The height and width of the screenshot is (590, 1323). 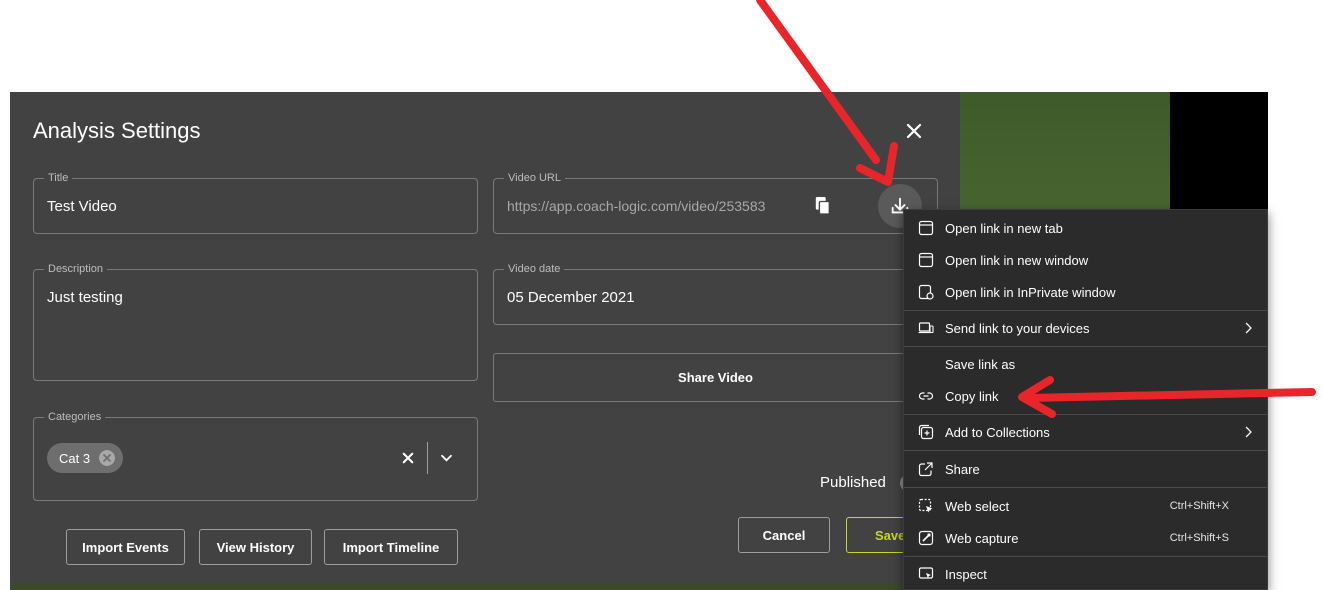 What do you see at coordinates (1199, 538) in the screenshot?
I see `menu-item-shortcut: Ctrl+Shift+S` at bounding box center [1199, 538].